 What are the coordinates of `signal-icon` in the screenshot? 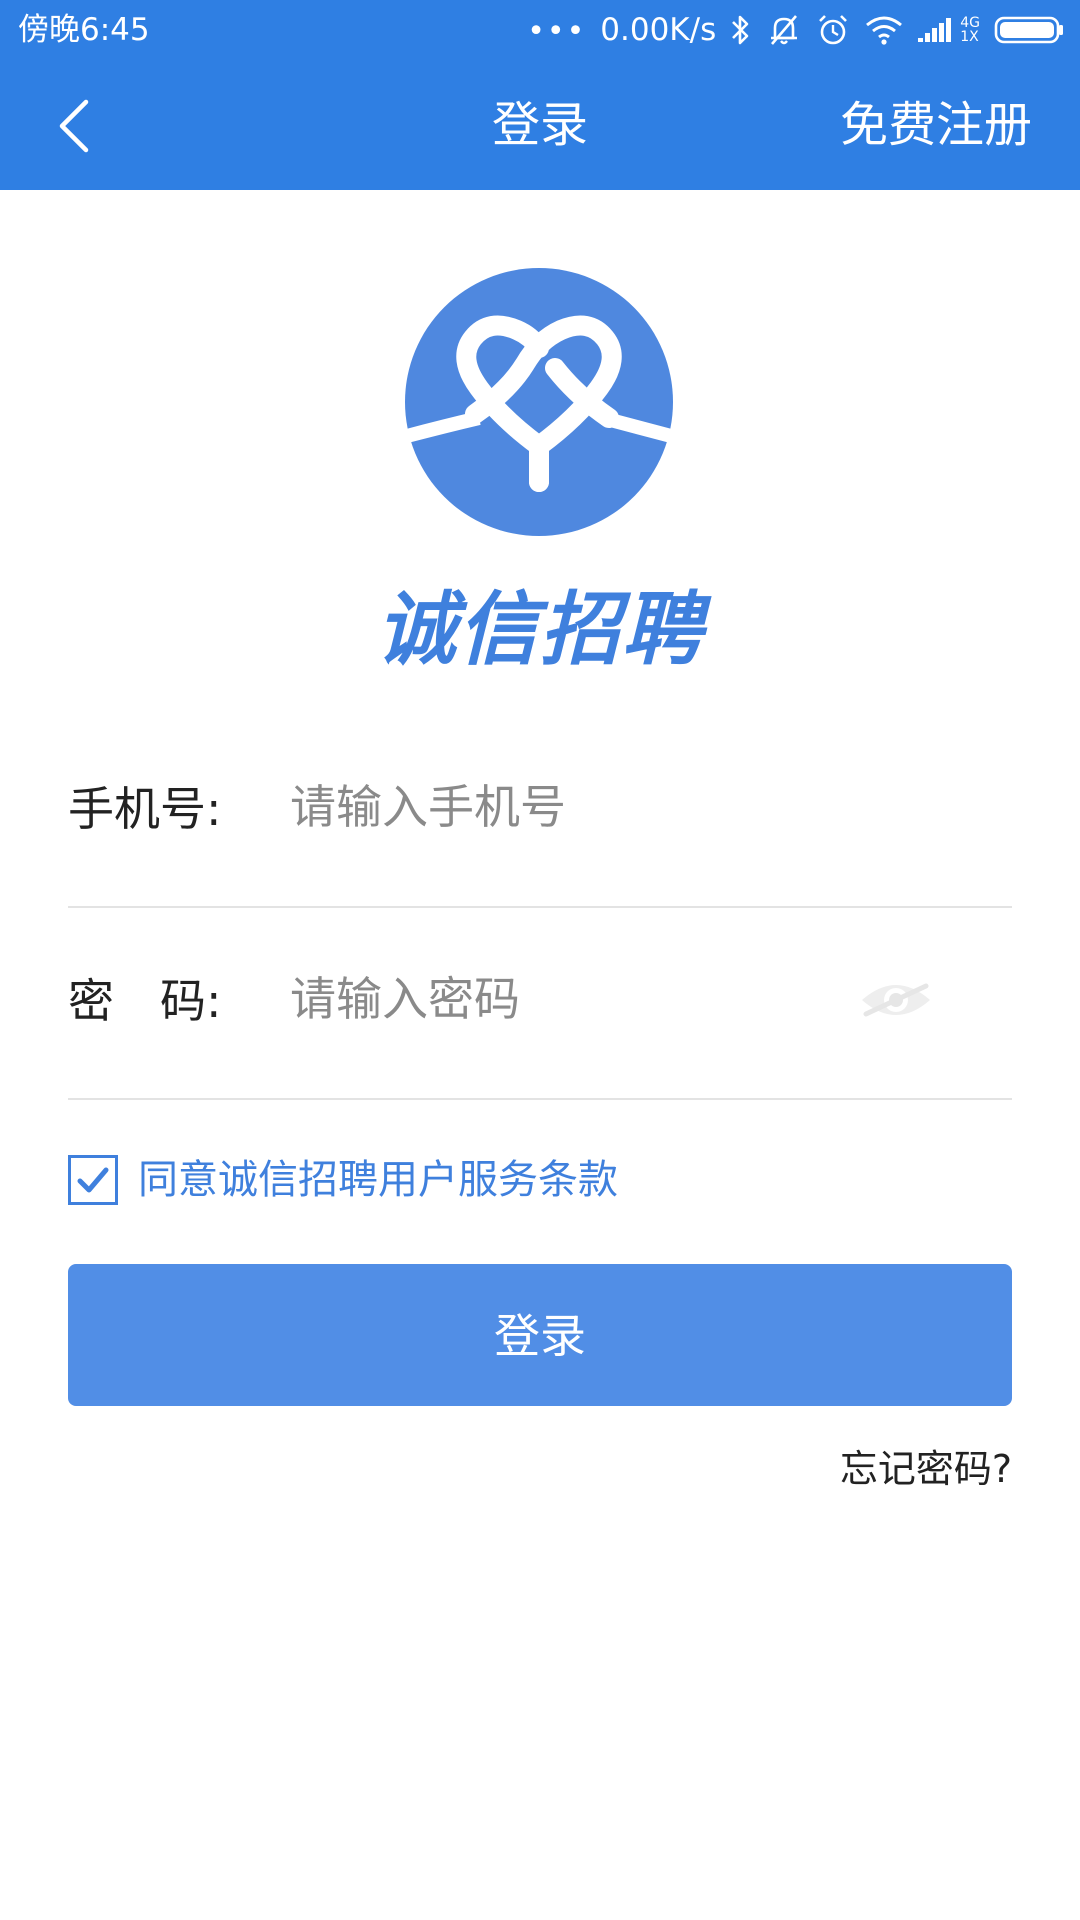 It's located at (935, 30).